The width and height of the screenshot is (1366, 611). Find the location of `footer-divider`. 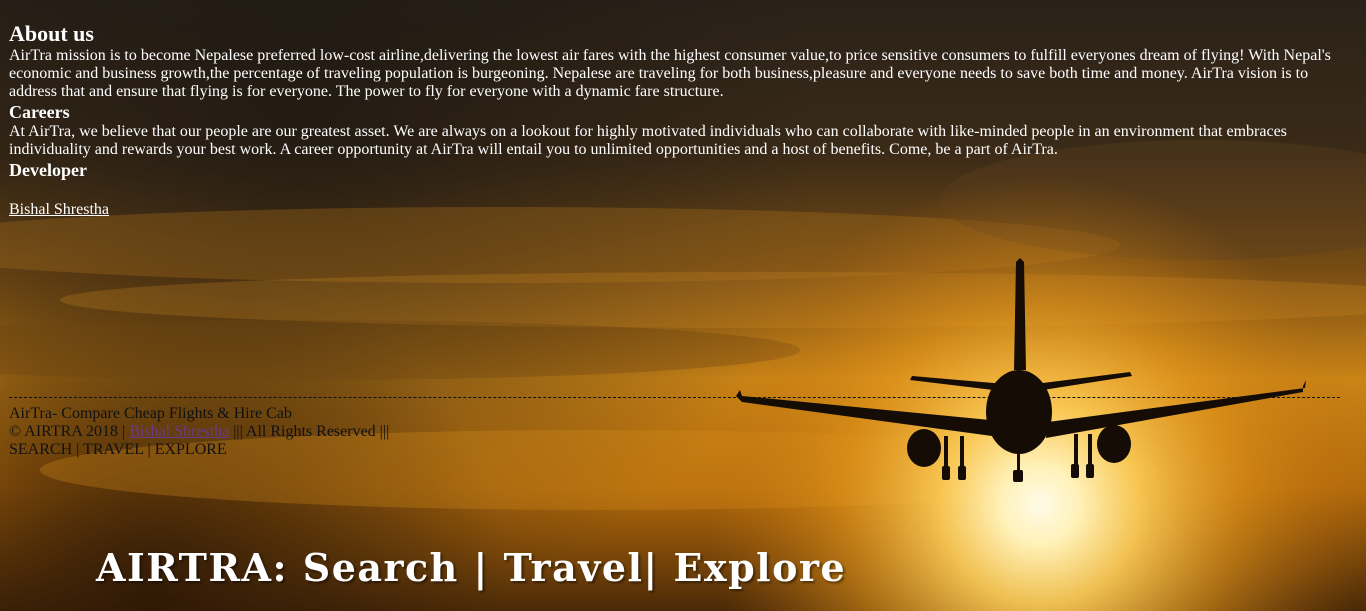

footer-divider is located at coordinates (674, 397).